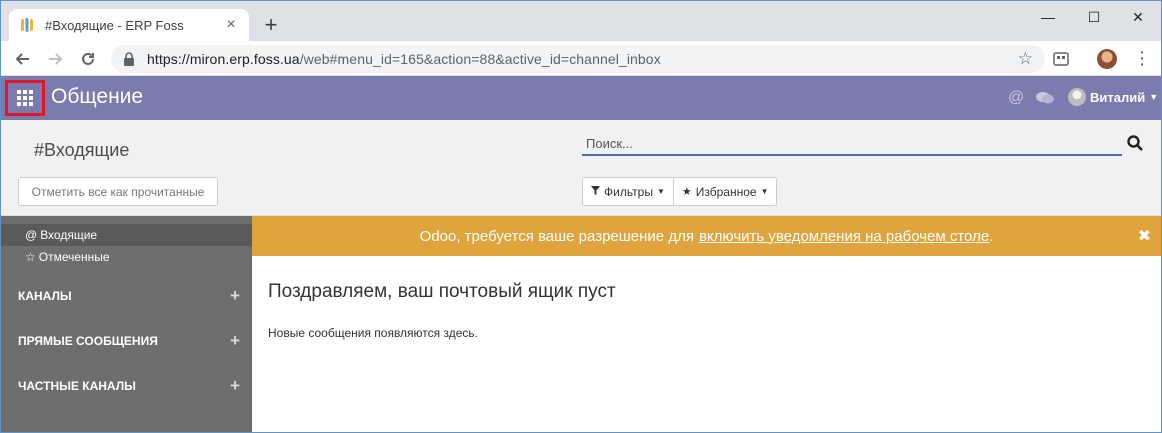  I want to click on lock-icon, so click(130, 59).